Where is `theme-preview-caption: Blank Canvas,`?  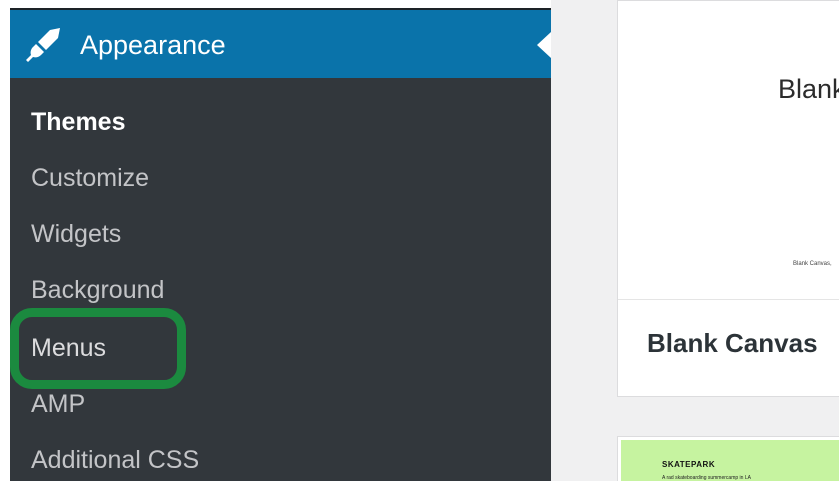 theme-preview-caption: Blank Canvas, is located at coordinates (812, 264).